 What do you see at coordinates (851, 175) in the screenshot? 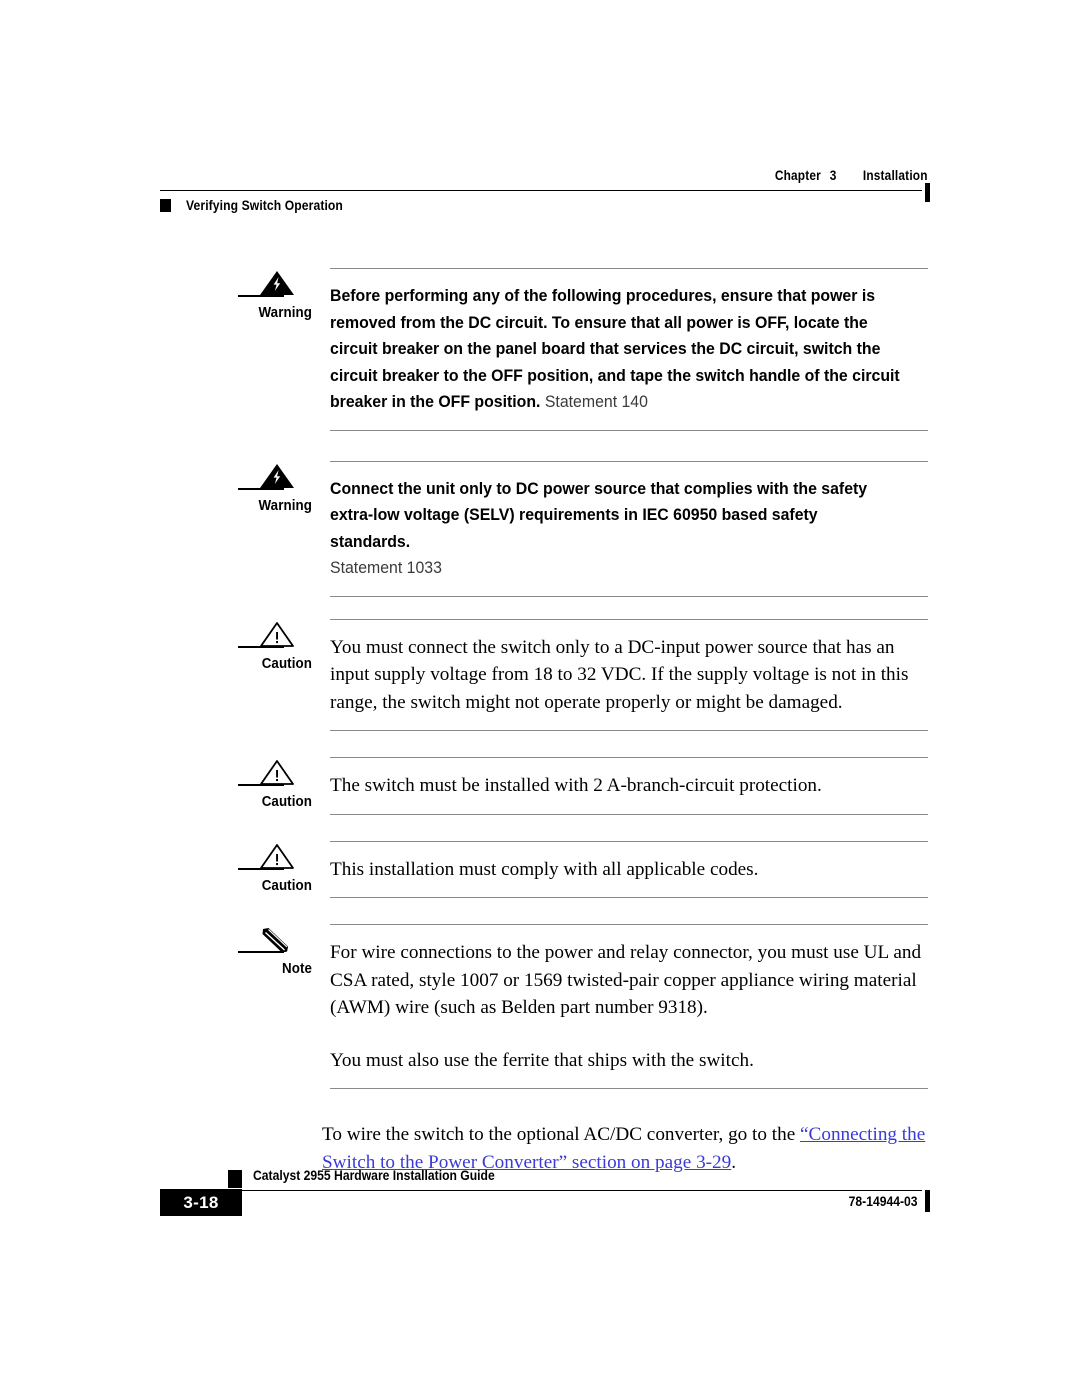
I see `header-chapter-info: Chapter 3 Installation` at bounding box center [851, 175].